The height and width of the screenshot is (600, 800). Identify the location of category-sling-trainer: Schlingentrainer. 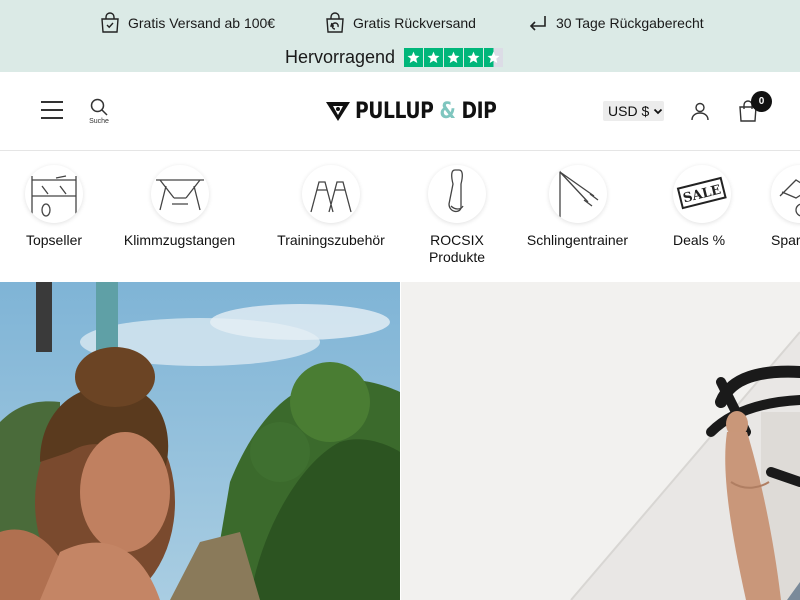
(577, 207).